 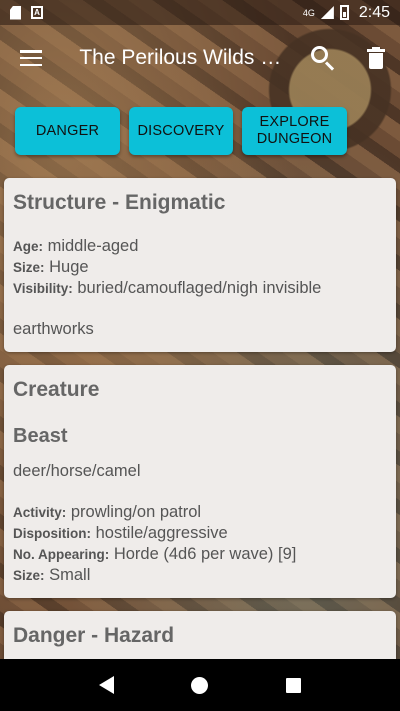 I want to click on back-button, so click(x=107, y=685).